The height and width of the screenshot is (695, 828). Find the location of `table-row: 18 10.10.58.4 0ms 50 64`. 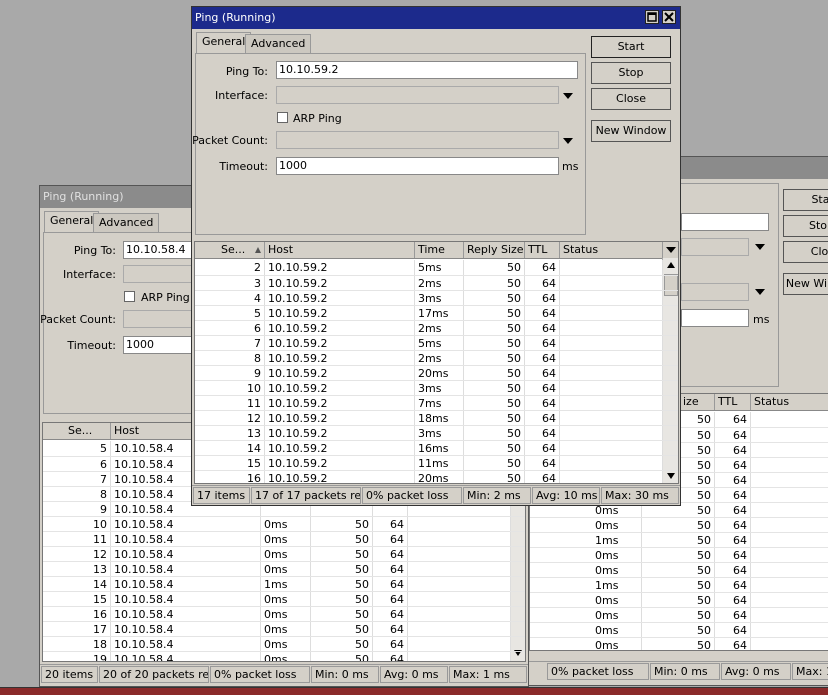

table-row: 18 10.10.58.4 0ms 50 64 is located at coordinates (284, 644).